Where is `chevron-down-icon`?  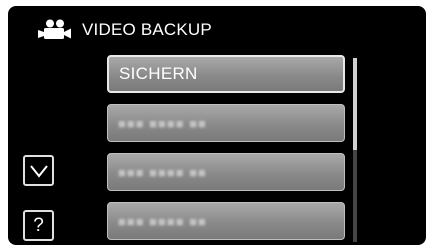 chevron-down-icon is located at coordinates (38, 171).